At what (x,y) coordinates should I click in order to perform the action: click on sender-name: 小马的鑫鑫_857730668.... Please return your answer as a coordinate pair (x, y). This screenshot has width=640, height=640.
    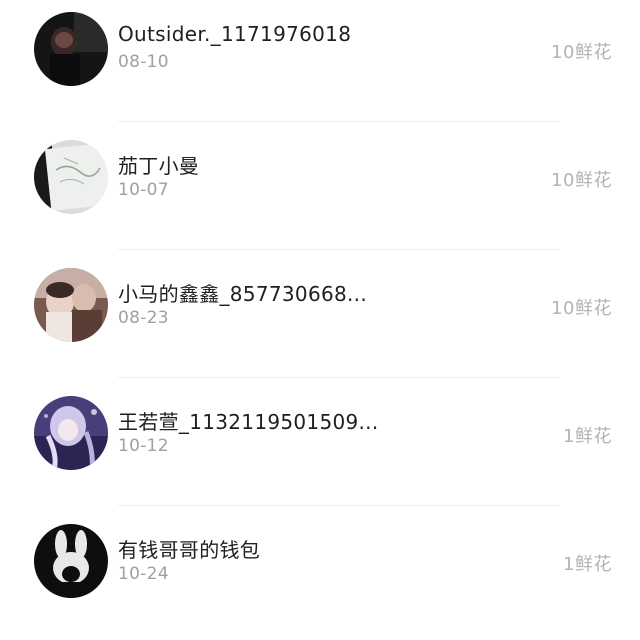
    Looking at the image, I should click on (242, 294).